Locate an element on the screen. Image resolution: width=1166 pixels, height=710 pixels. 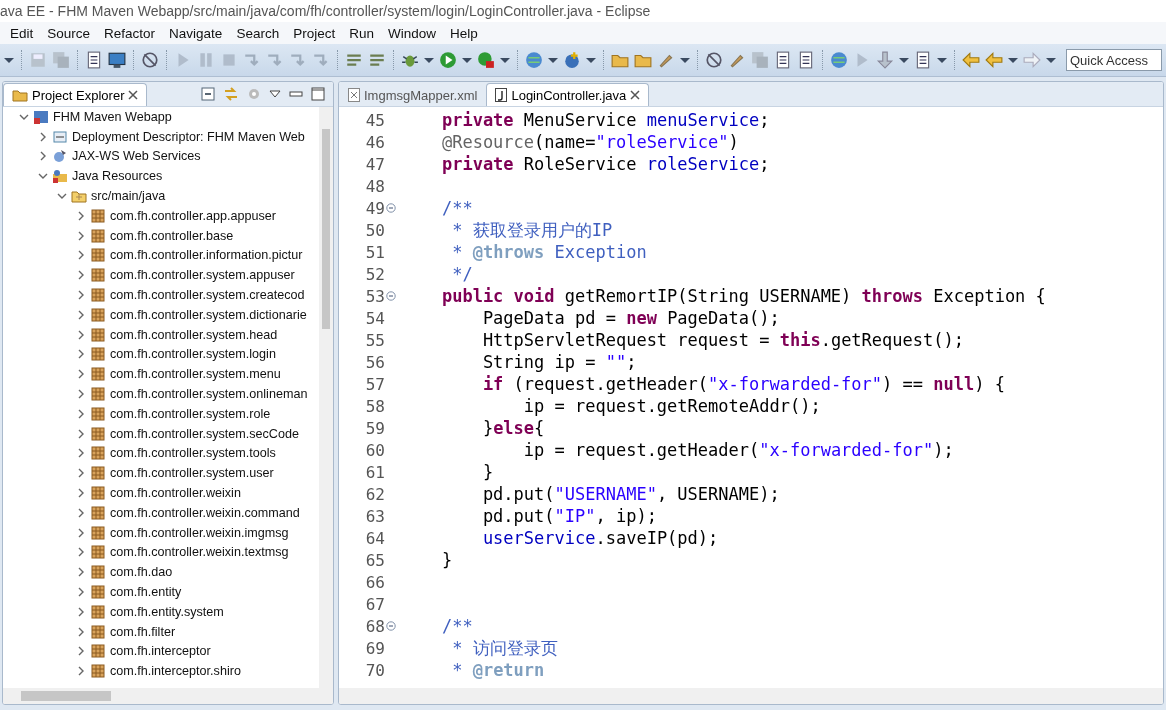
tree-item: com.fh.controller.system.menu is located at coordinates (195, 374).